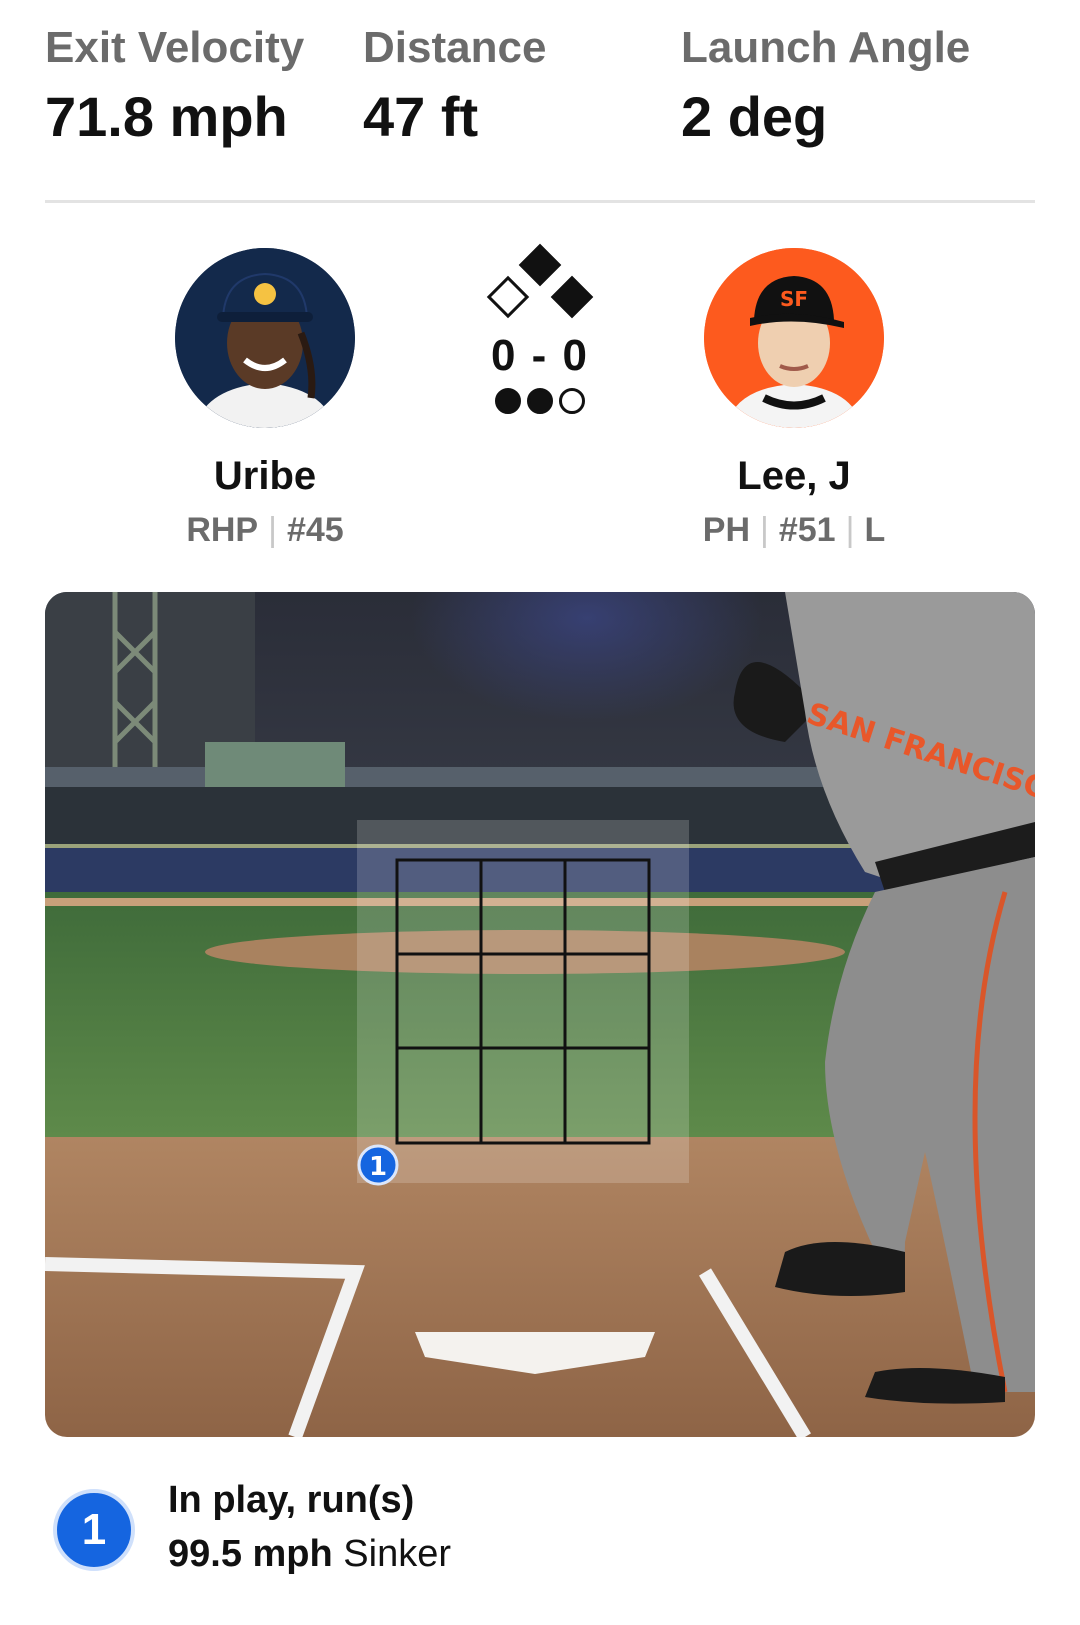 The width and height of the screenshot is (1080, 1625). What do you see at coordinates (309, 1527) in the screenshot?
I see `pitch-text: In play, run(s) 99.5 mph Sinker` at bounding box center [309, 1527].